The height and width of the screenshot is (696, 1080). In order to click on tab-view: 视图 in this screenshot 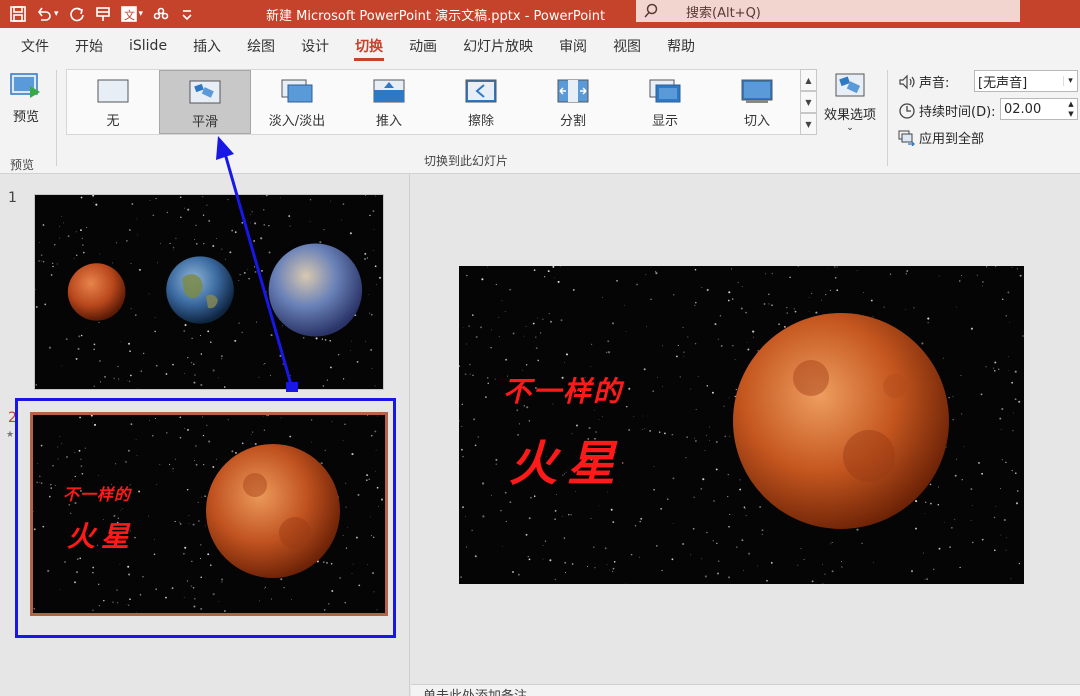, I will do `click(627, 46)`.